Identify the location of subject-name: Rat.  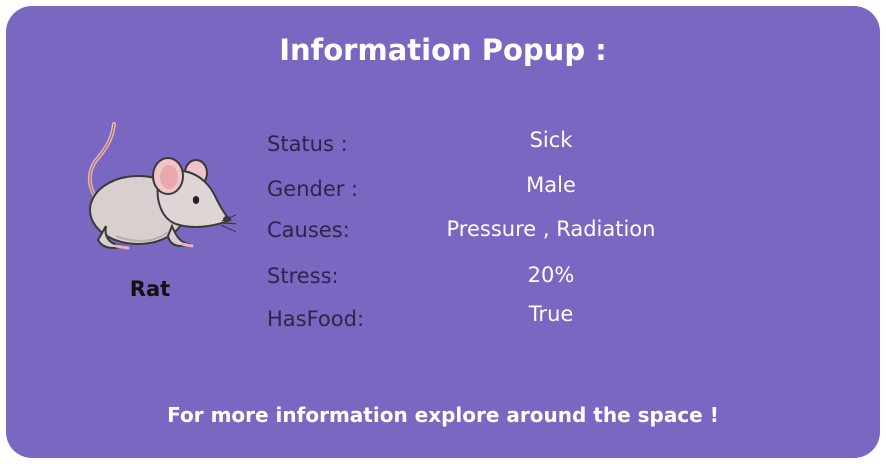
(150, 289).